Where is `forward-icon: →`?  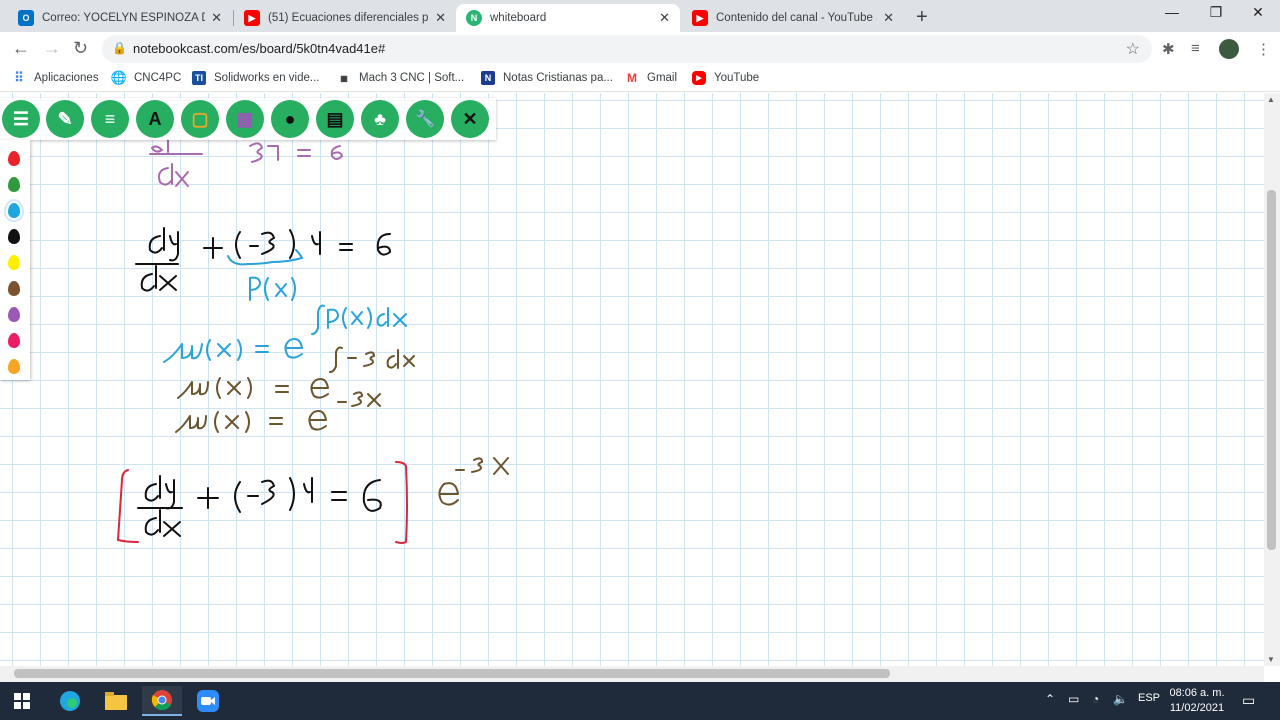 forward-icon: → is located at coordinates (52, 48).